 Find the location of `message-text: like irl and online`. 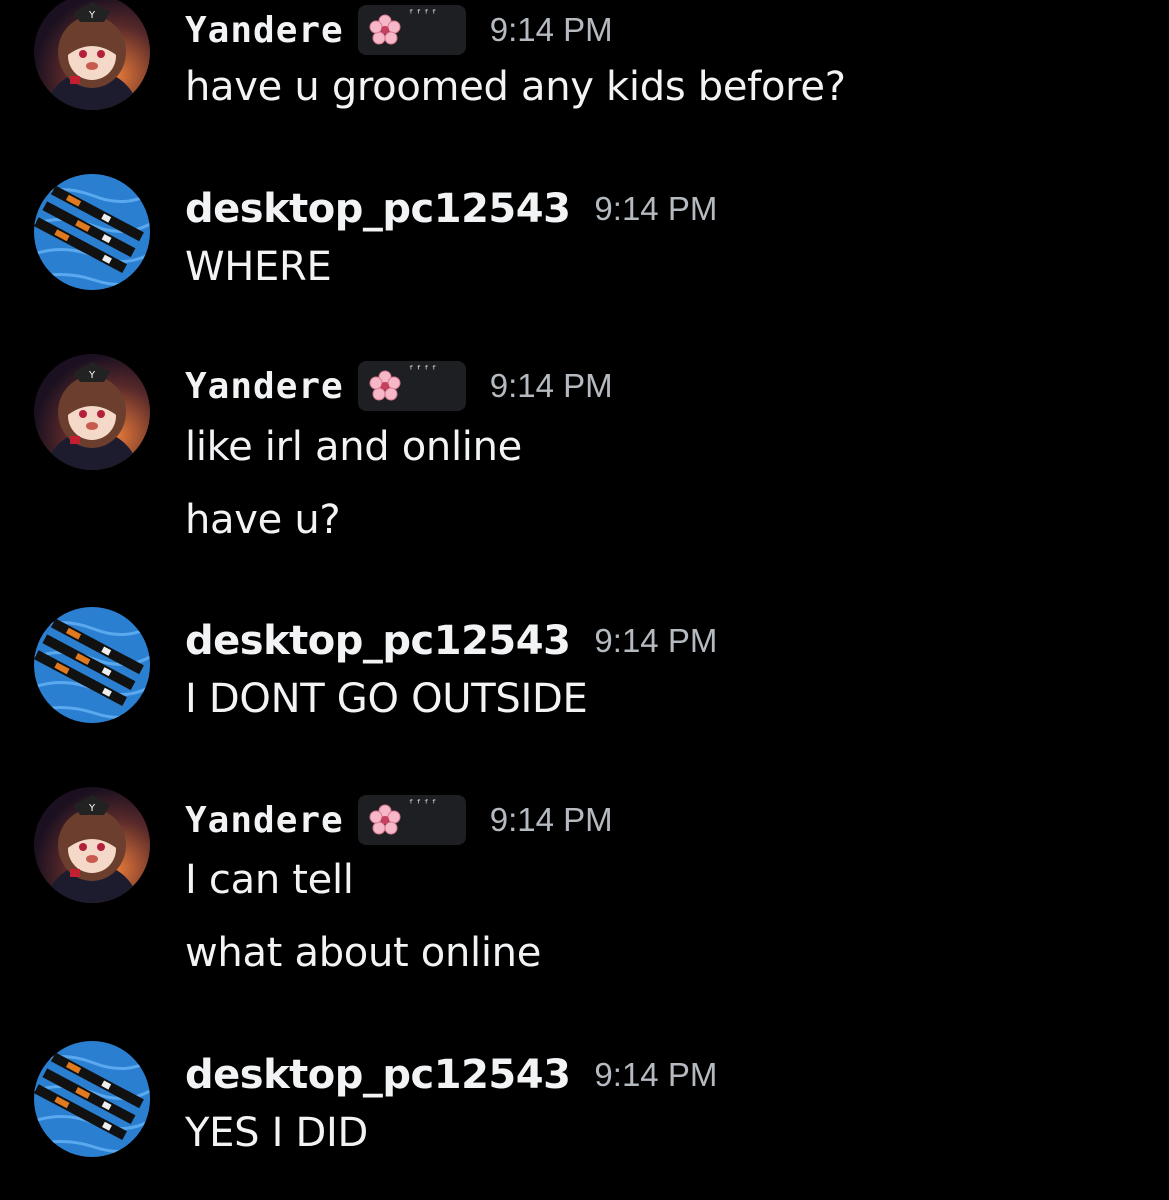

message-text: like irl and online is located at coordinates (353, 447).